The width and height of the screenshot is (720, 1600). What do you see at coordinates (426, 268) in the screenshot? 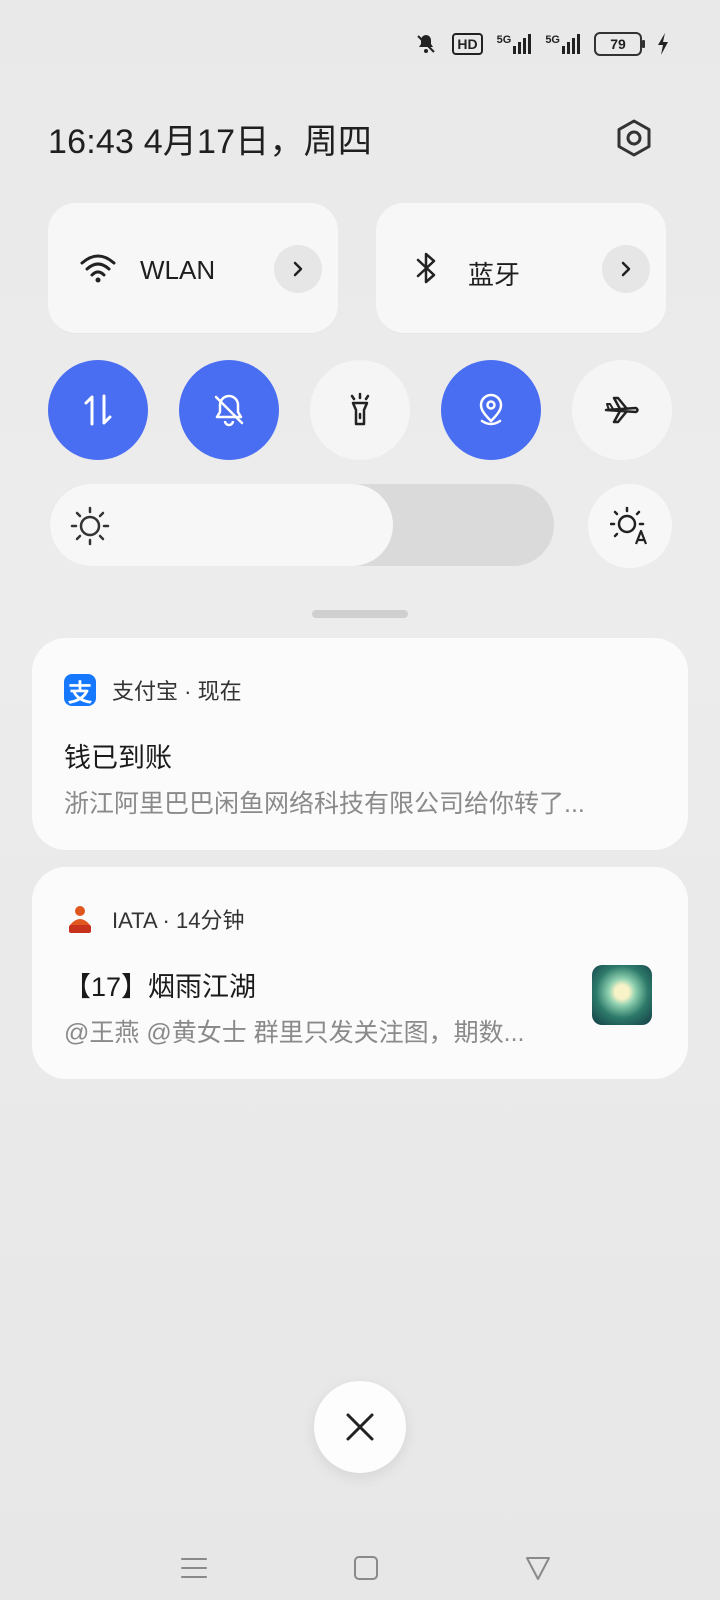
I see `bluetooth-icon` at bounding box center [426, 268].